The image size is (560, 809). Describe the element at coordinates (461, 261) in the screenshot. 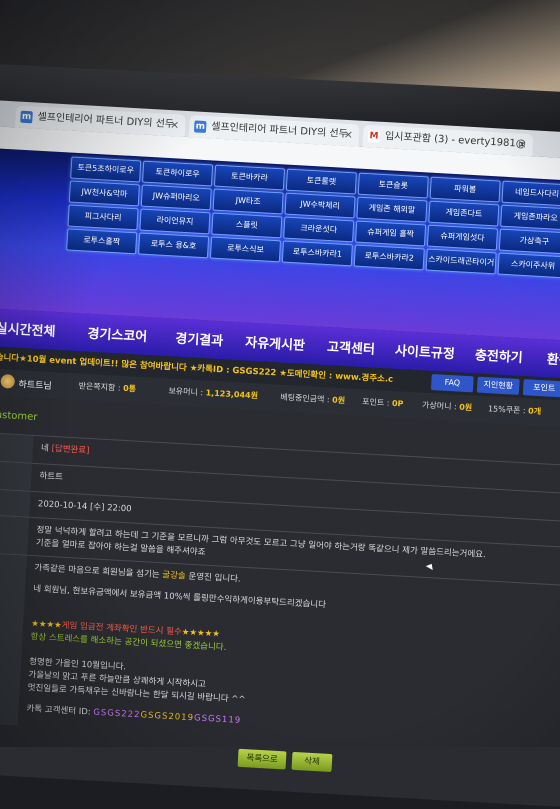

I see `game-button: 스카이드래곤타이거` at that location.